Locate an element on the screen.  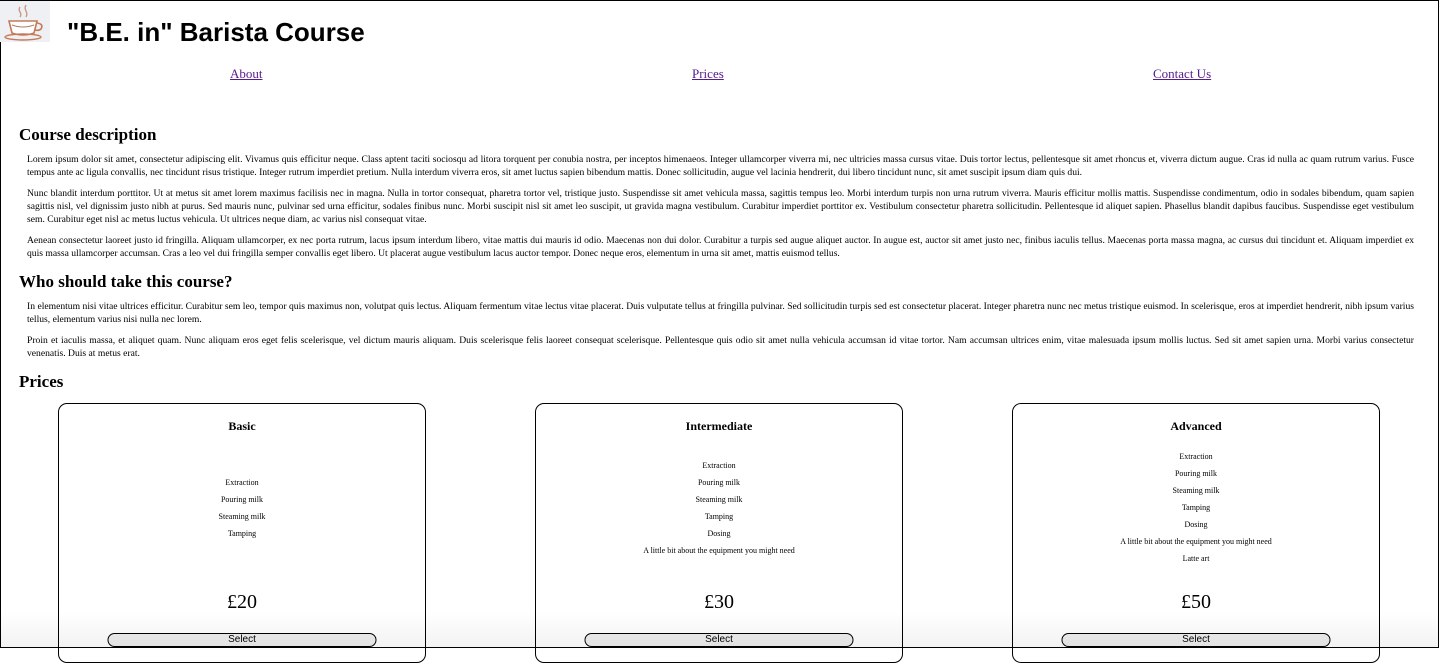
nav-link-about: About is located at coordinates (246, 74).